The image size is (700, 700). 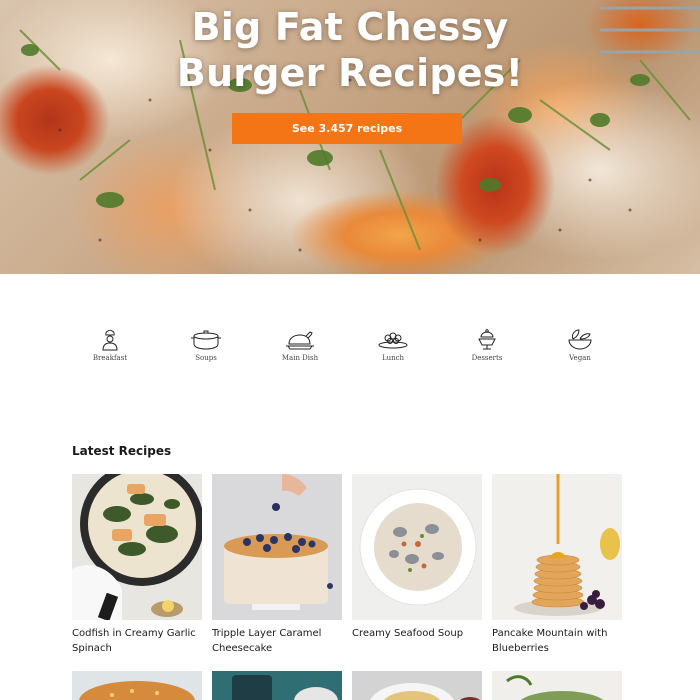 I want to click on category-label: Desserts, so click(x=487, y=358).